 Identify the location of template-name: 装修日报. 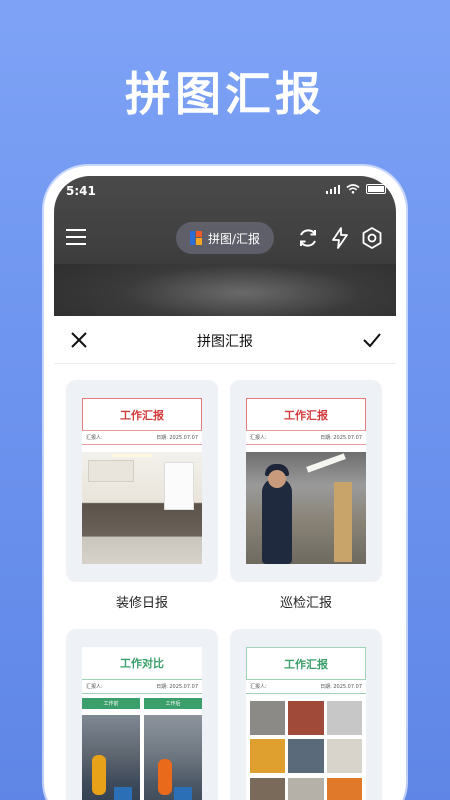
(141, 603).